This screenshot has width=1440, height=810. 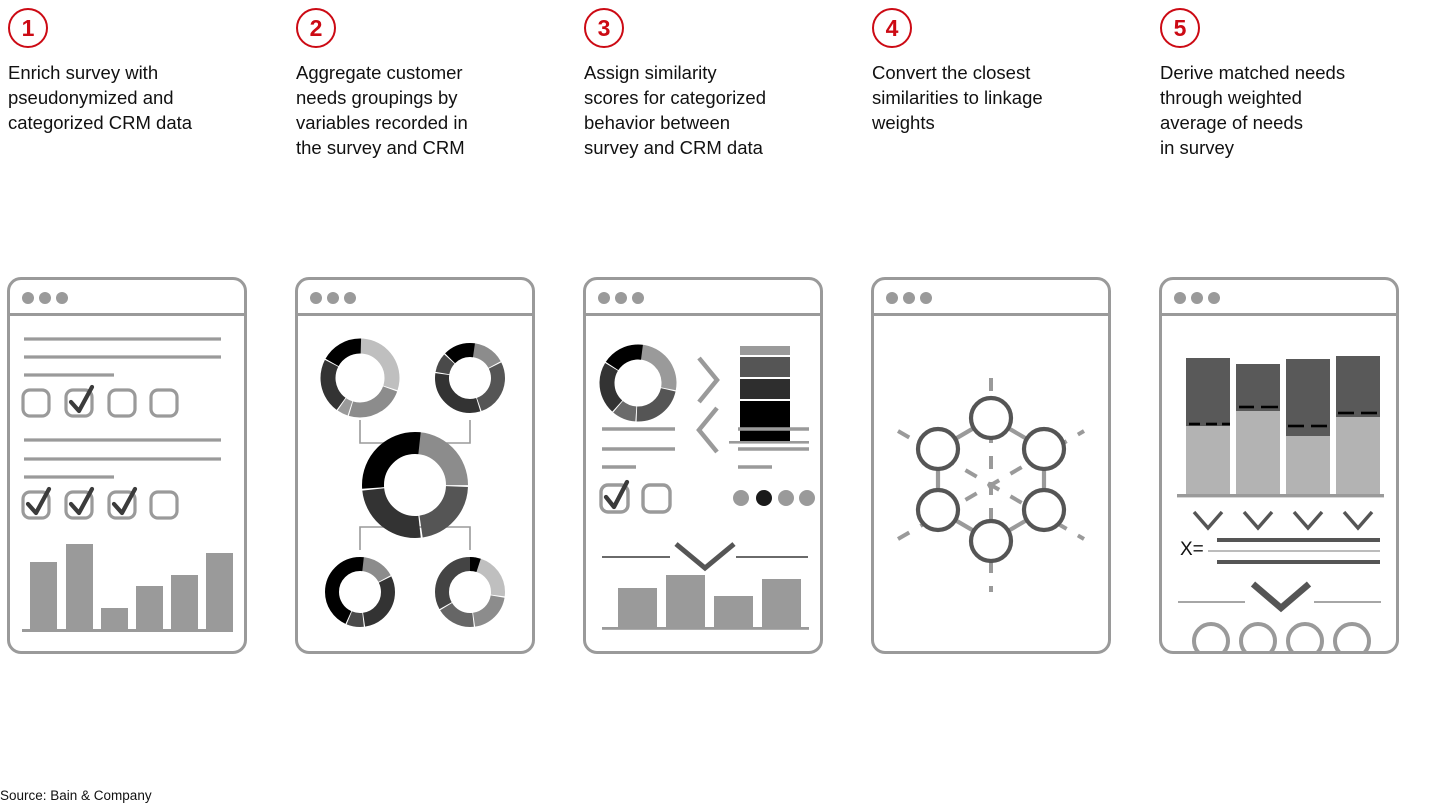 I want to click on step-number-badge-5: 5, so click(x=1180, y=28).